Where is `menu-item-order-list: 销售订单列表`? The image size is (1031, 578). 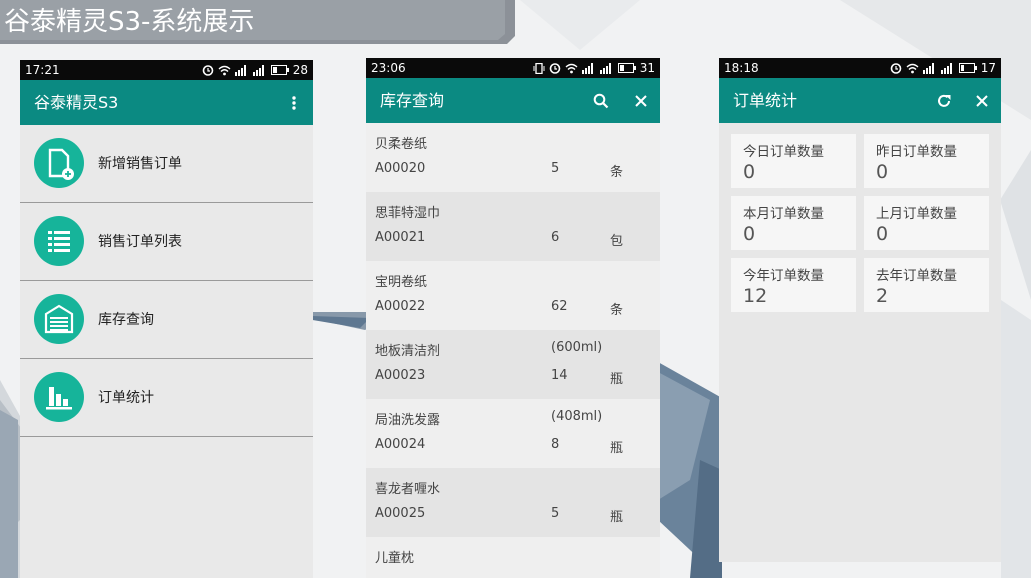 menu-item-order-list: 销售订单列表 is located at coordinates (166, 242).